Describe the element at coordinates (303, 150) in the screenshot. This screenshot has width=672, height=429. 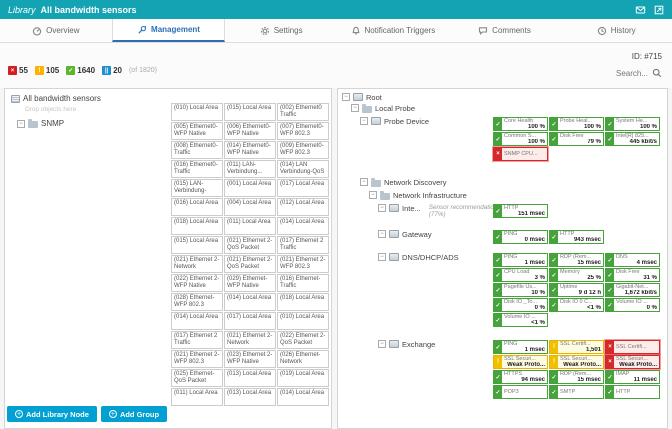
I see `library-sensor-item: (009) Ethernet0-WFP 802.3` at that location.